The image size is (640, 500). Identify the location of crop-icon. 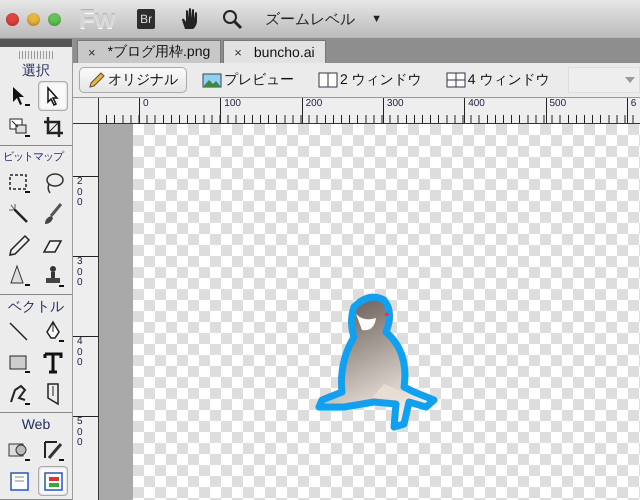
(53, 127).